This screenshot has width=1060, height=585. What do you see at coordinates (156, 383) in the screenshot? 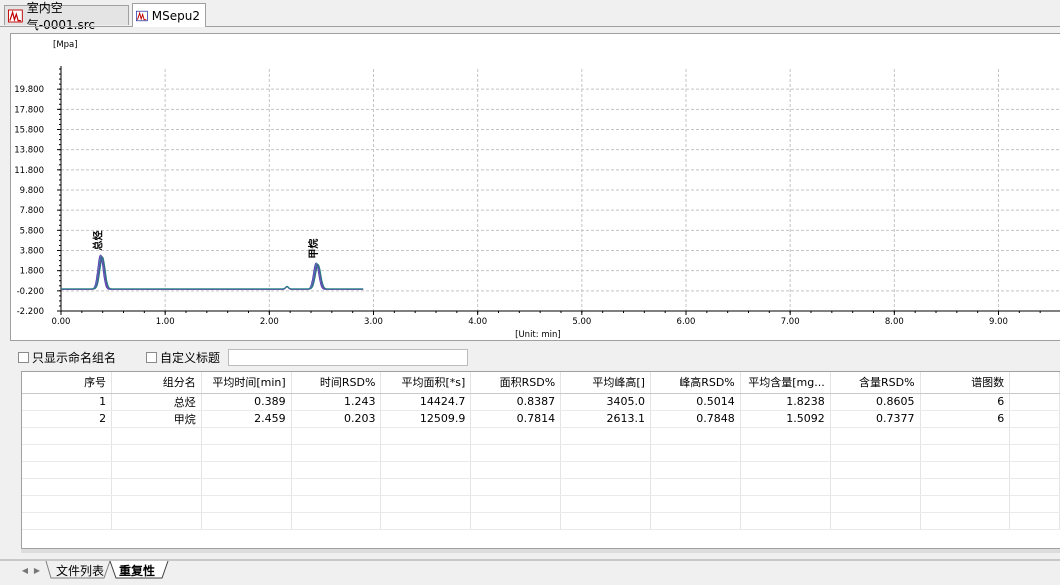
I see `column-header: 组分名` at bounding box center [156, 383].